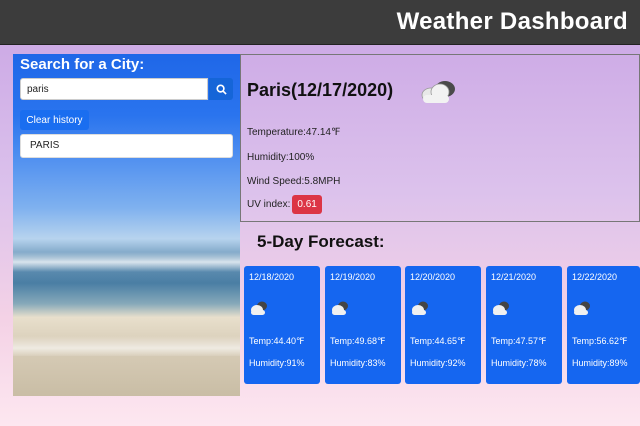 This screenshot has height=426, width=640. What do you see at coordinates (277, 363) in the screenshot?
I see `forecast-humidity: Humidity:91%` at bounding box center [277, 363].